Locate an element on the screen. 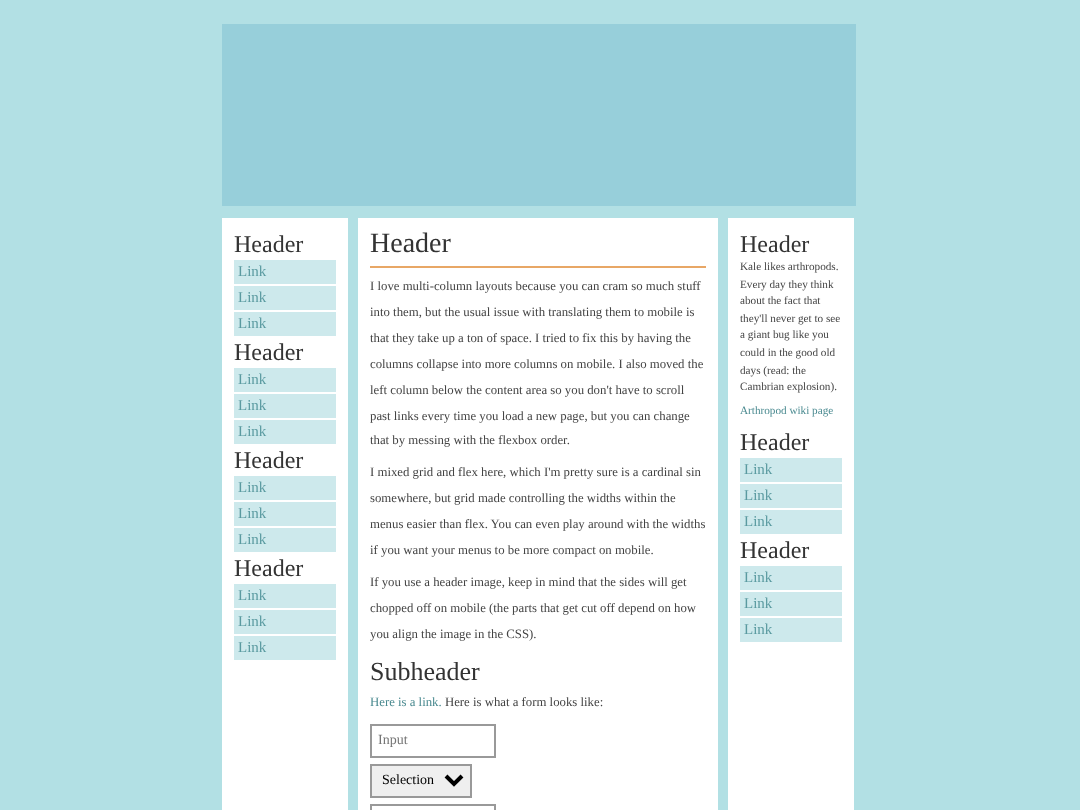 Image resolution: width=1080 pixels, height=810 pixels. subheader: Subheader is located at coordinates (426, 670).